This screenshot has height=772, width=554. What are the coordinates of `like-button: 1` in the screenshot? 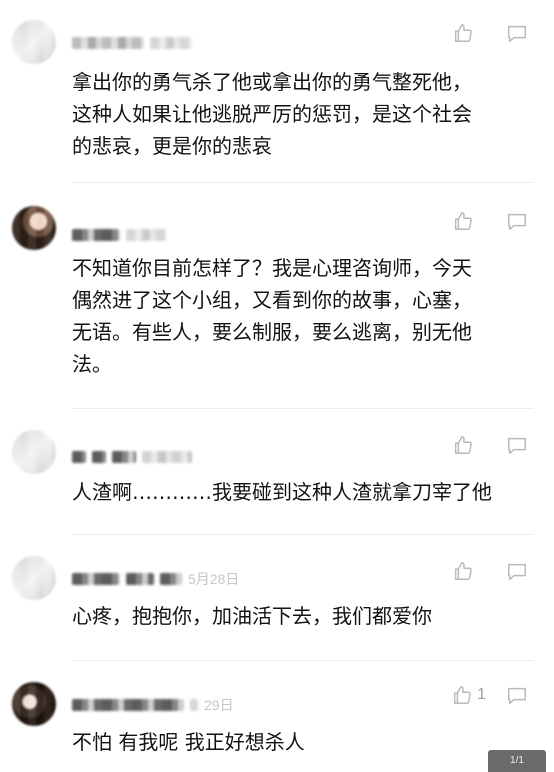 It's located at (468, 695).